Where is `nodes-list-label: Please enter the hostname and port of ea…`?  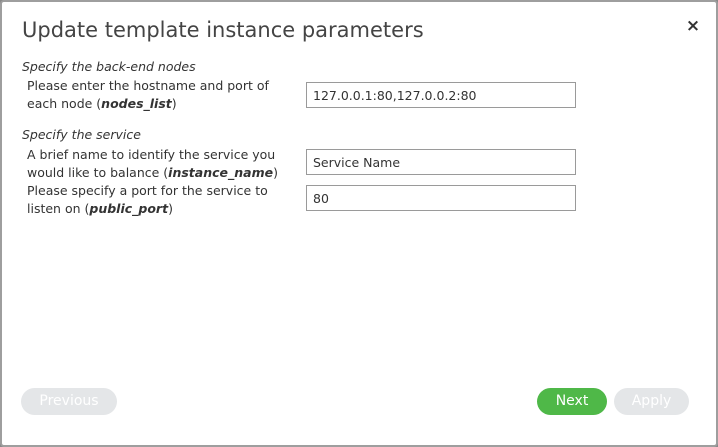 nodes-list-label: Please enter the hostname and port of ea… is located at coordinates (164, 95).